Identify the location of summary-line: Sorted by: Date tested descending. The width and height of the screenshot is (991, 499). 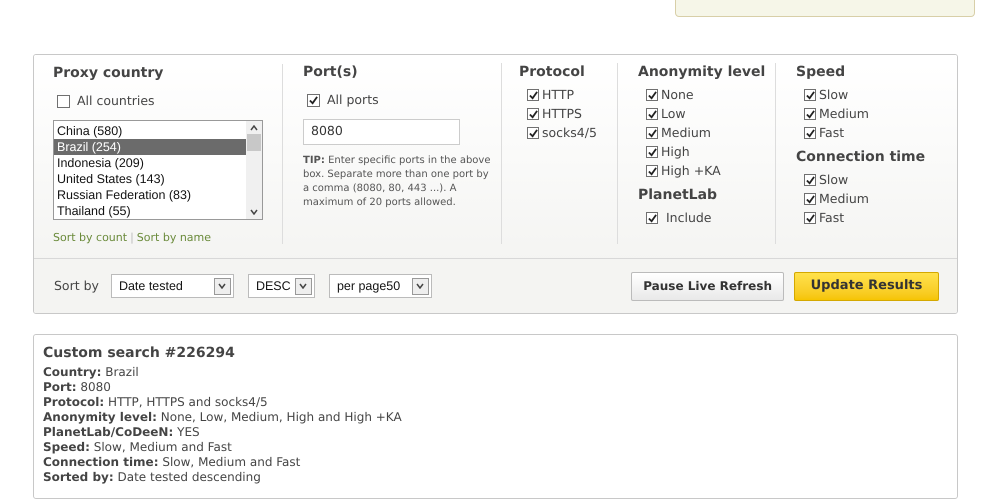
(152, 477).